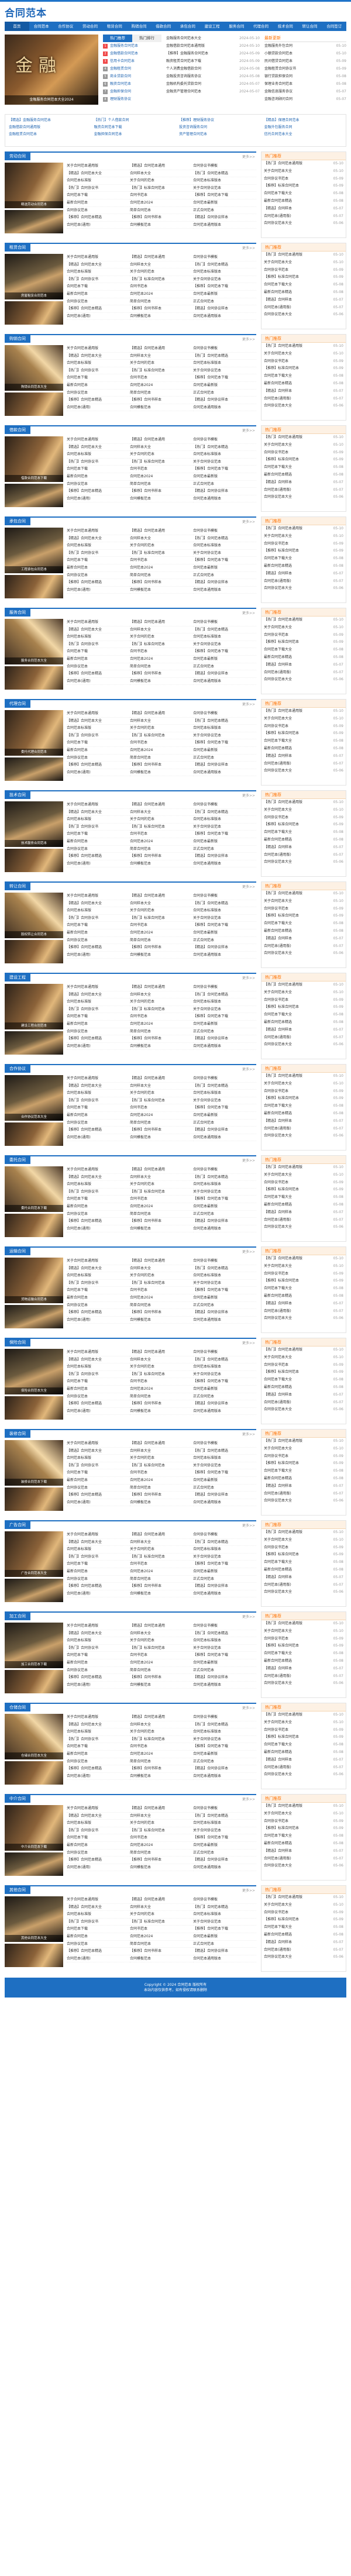  I want to click on article-link: 融资租赁合同范本下载, so click(183, 61).